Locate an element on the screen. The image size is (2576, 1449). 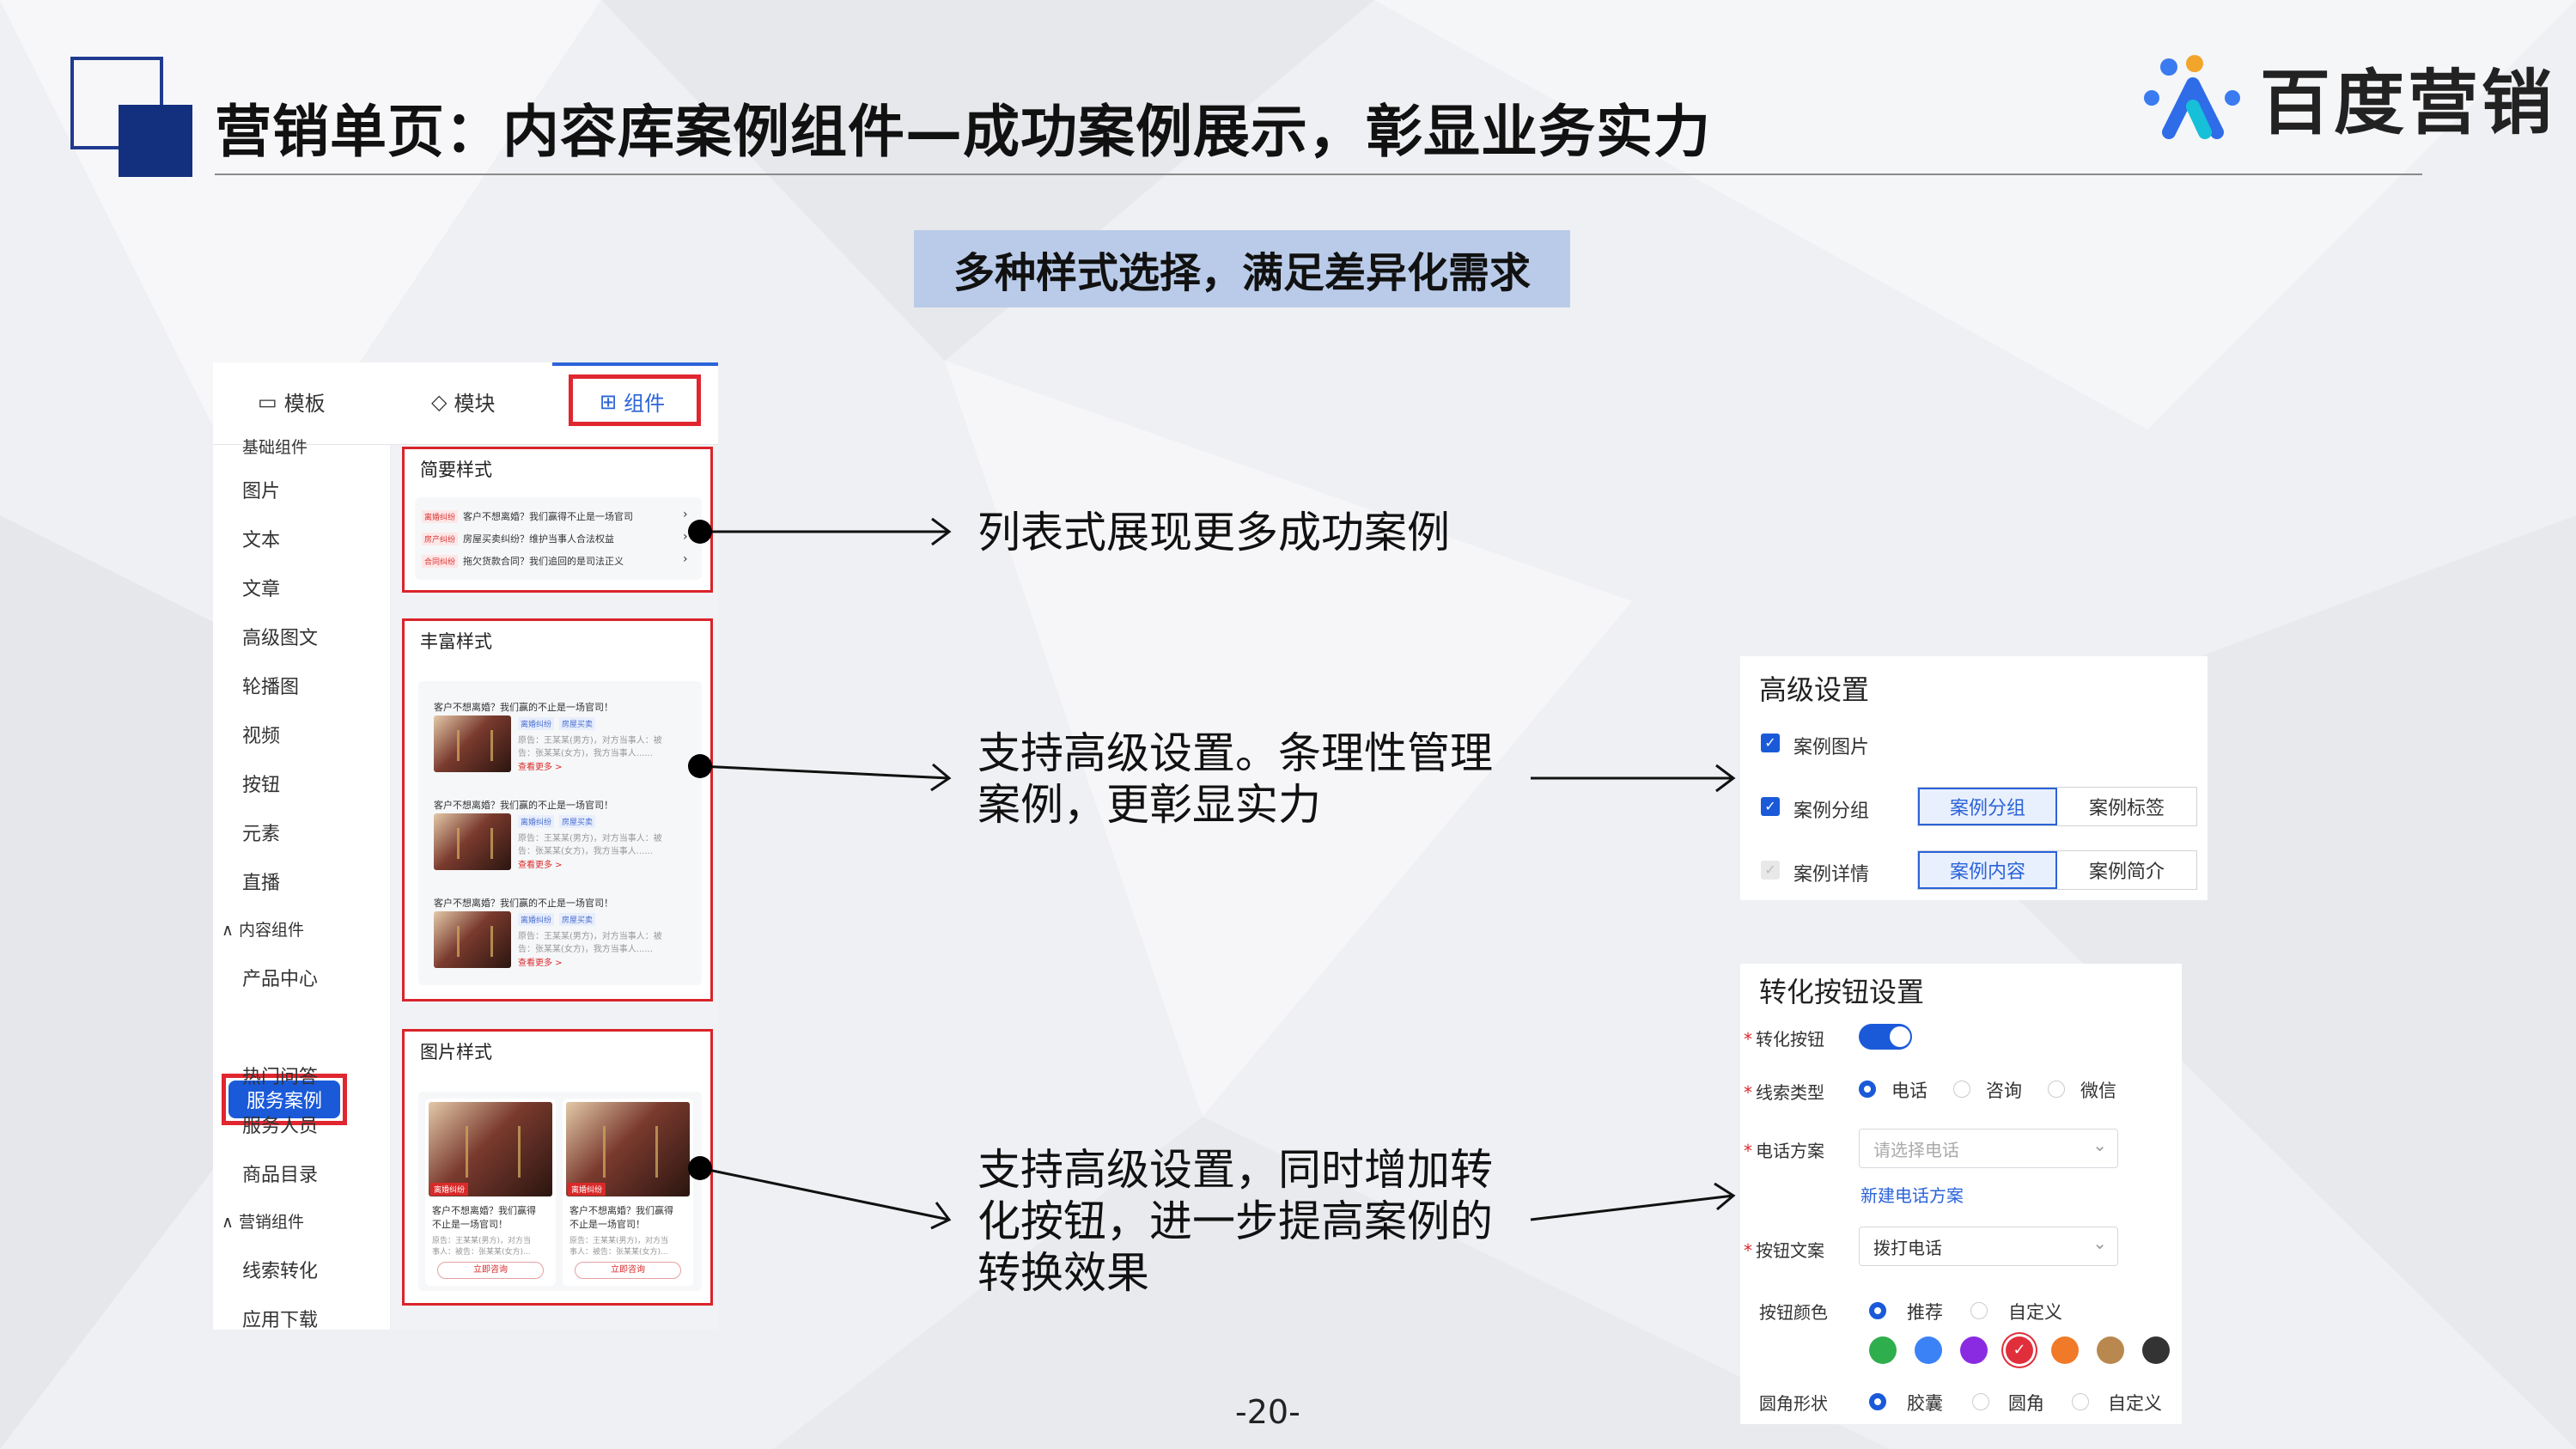
radio-color-custom-label: 自定义 is located at coordinates (2035, 1312).